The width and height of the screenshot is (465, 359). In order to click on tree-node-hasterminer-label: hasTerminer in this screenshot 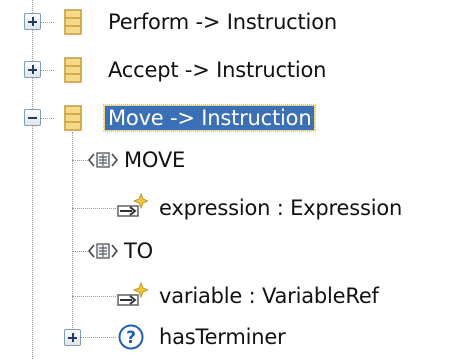, I will do `click(222, 337)`.